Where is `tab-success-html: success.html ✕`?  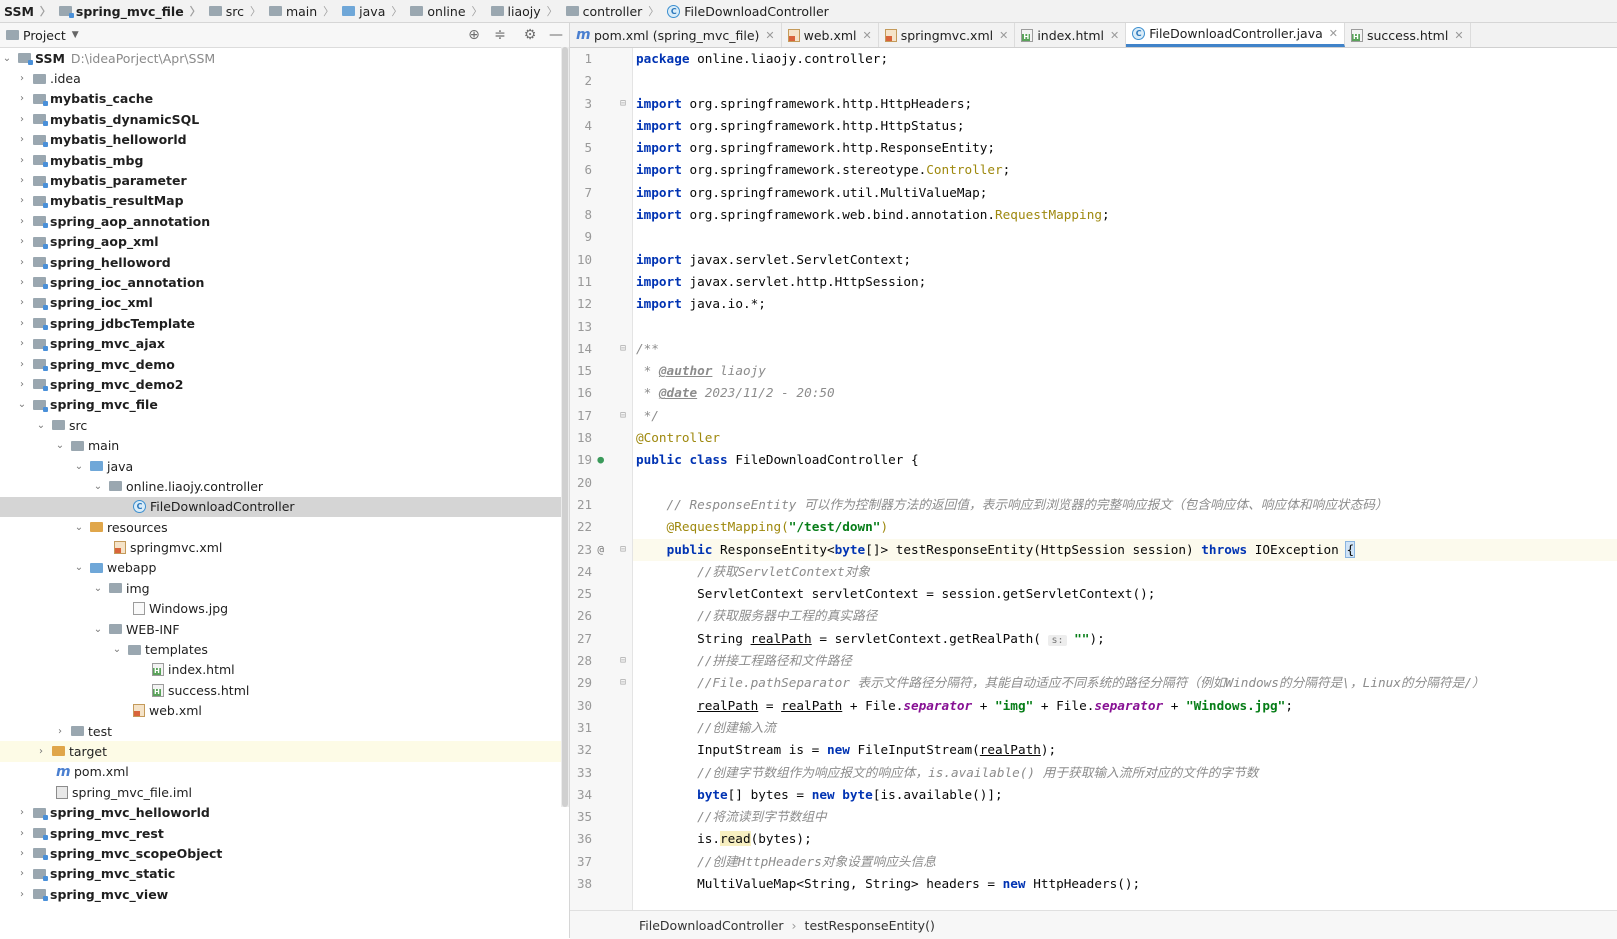 tab-success-html: success.html ✕ is located at coordinates (1408, 35).